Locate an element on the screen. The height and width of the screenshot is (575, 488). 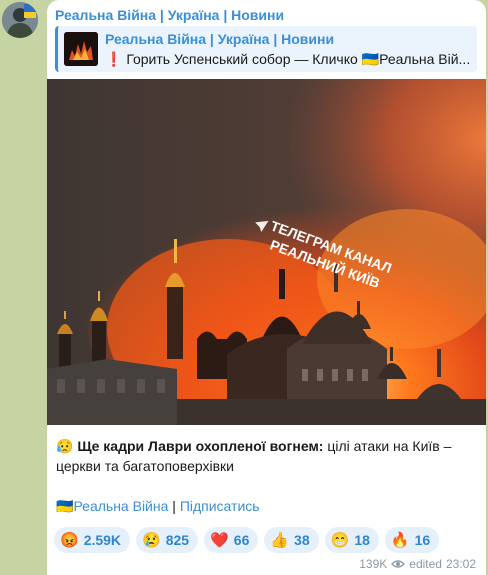
heart-icon: ❤️ is located at coordinates (219, 540).